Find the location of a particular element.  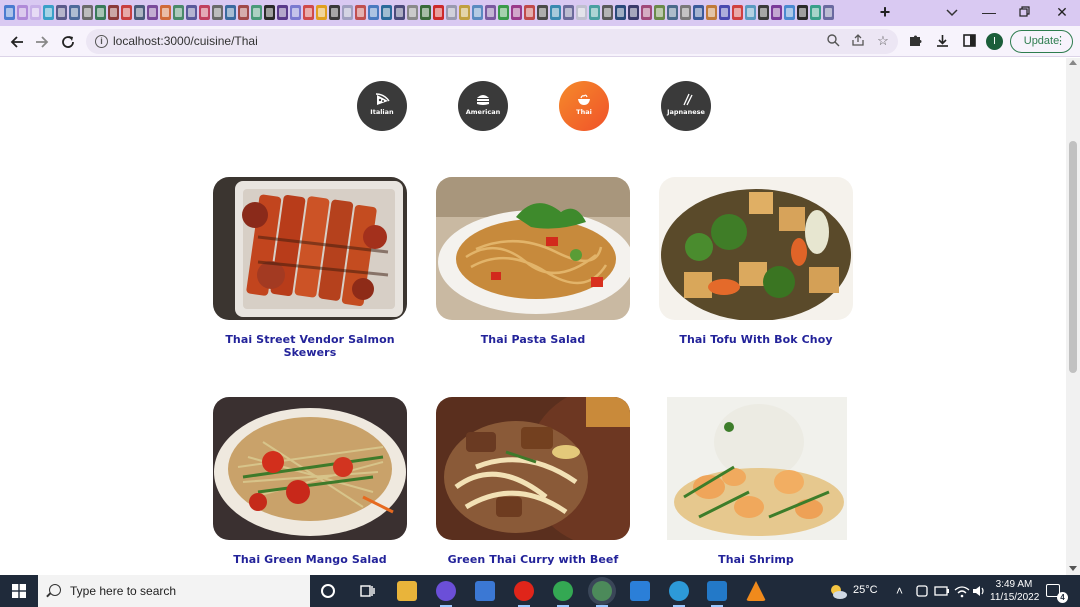

recipe-title: Thai Pasta Salad is located at coordinates (533, 339).